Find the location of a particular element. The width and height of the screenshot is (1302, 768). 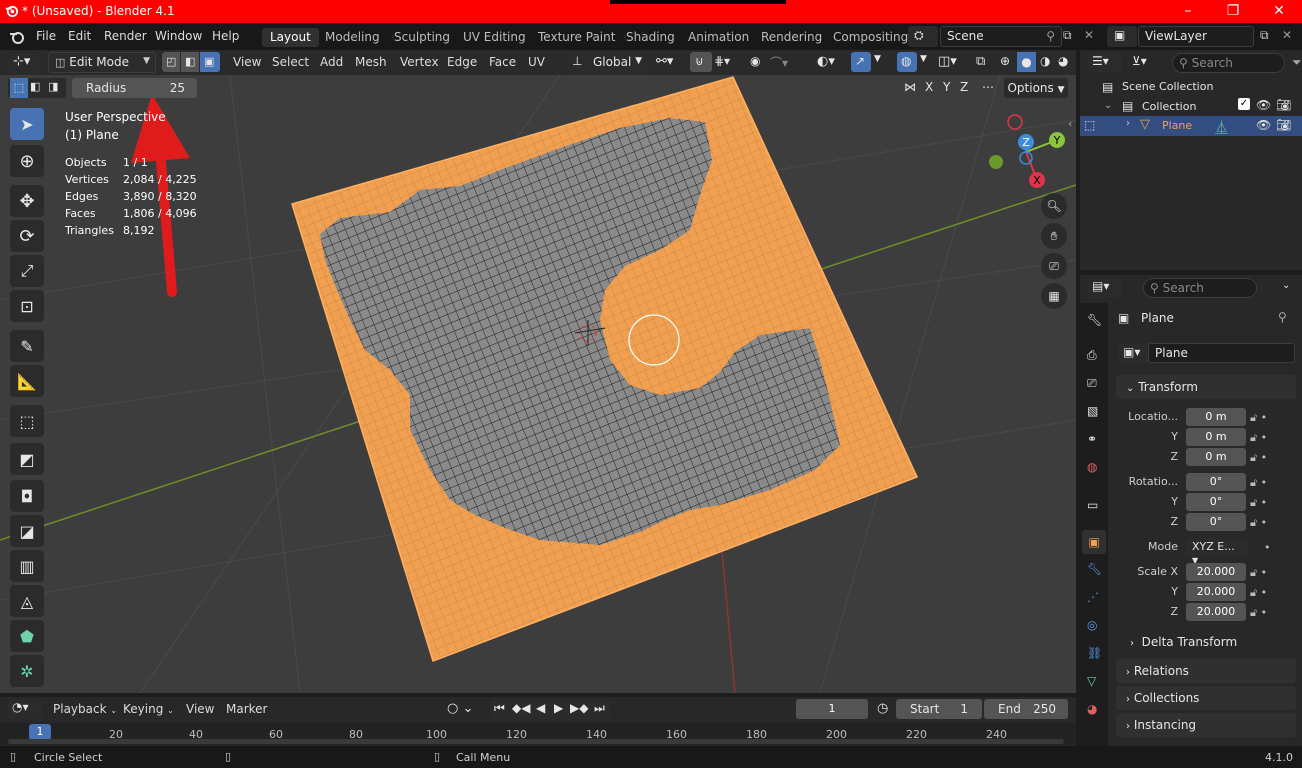

rotation-mode-dropdown: XYZ E... ▼ is located at coordinates (1217, 551).